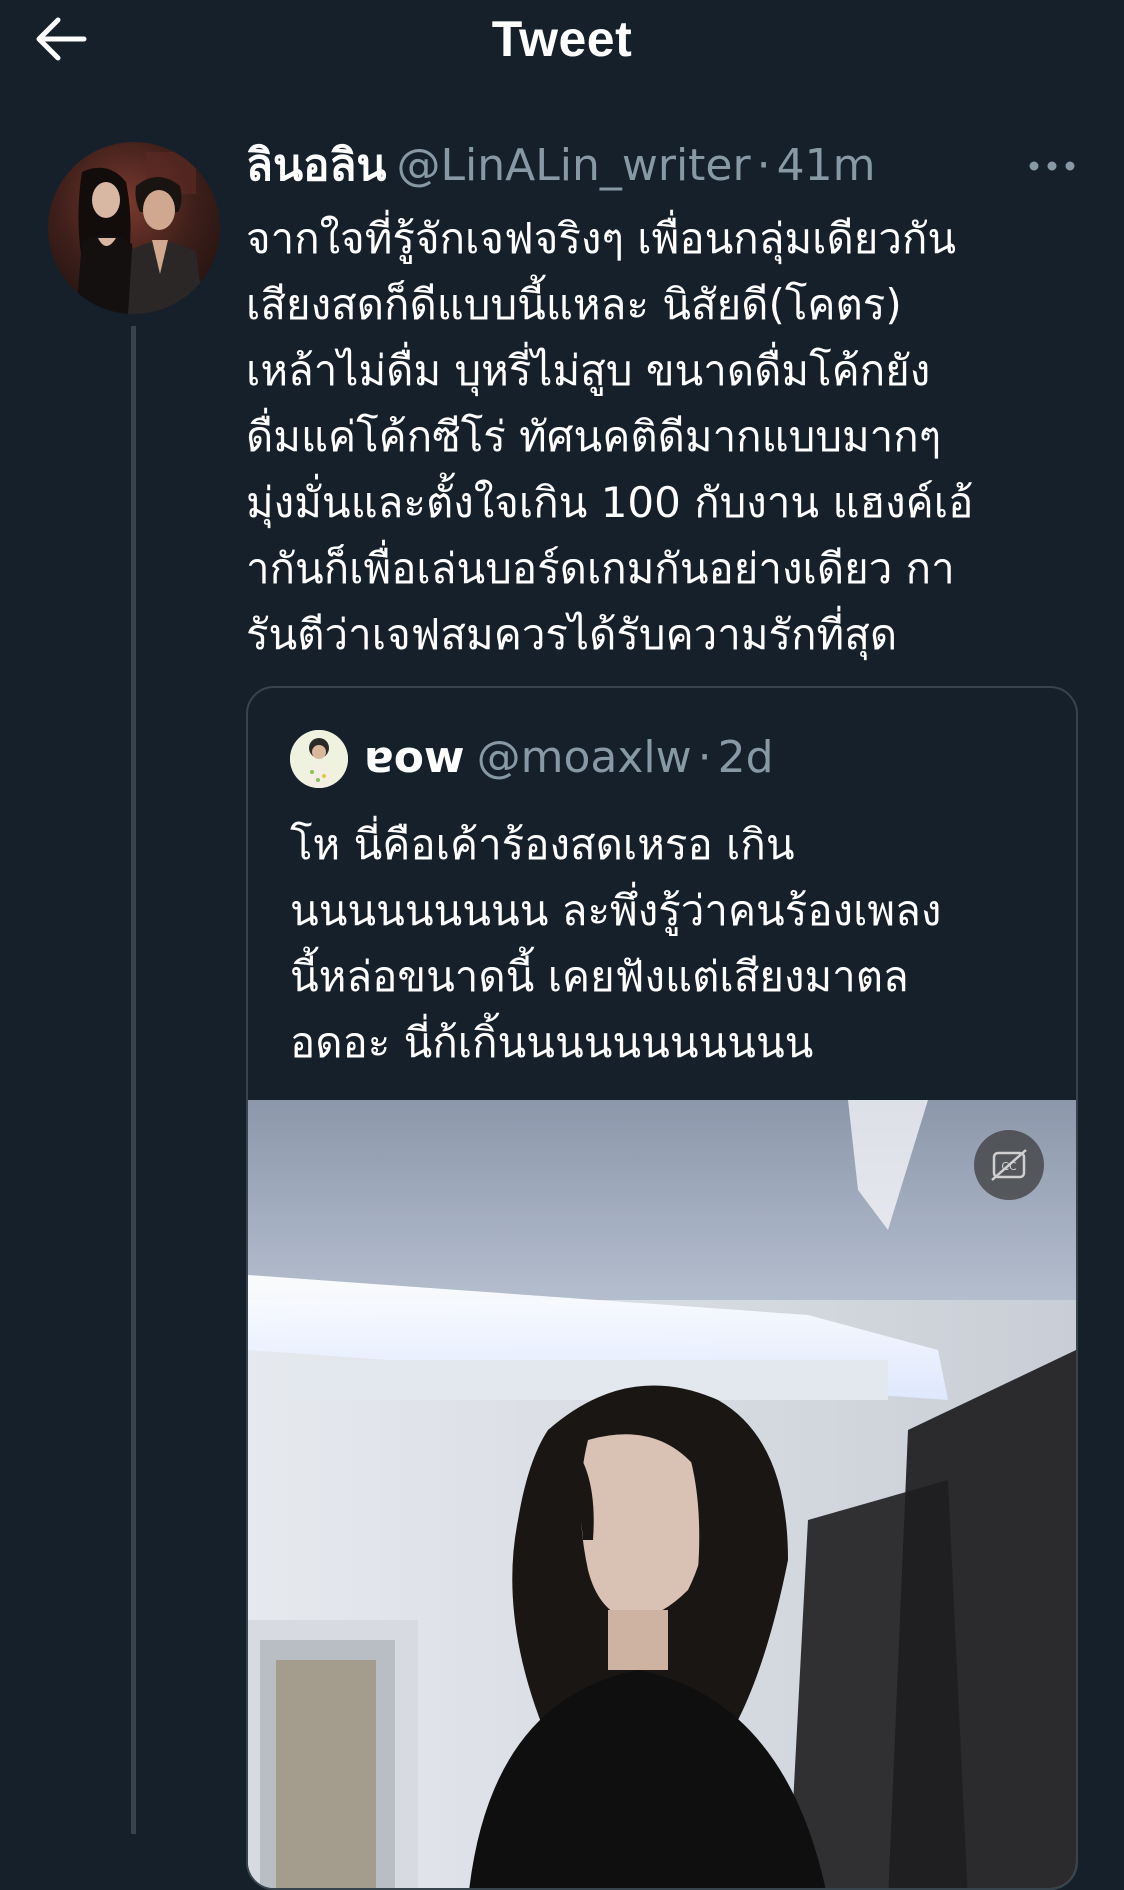  Describe the element at coordinates (134, 228) in the screenshot. I see `author-avatar` at that location.